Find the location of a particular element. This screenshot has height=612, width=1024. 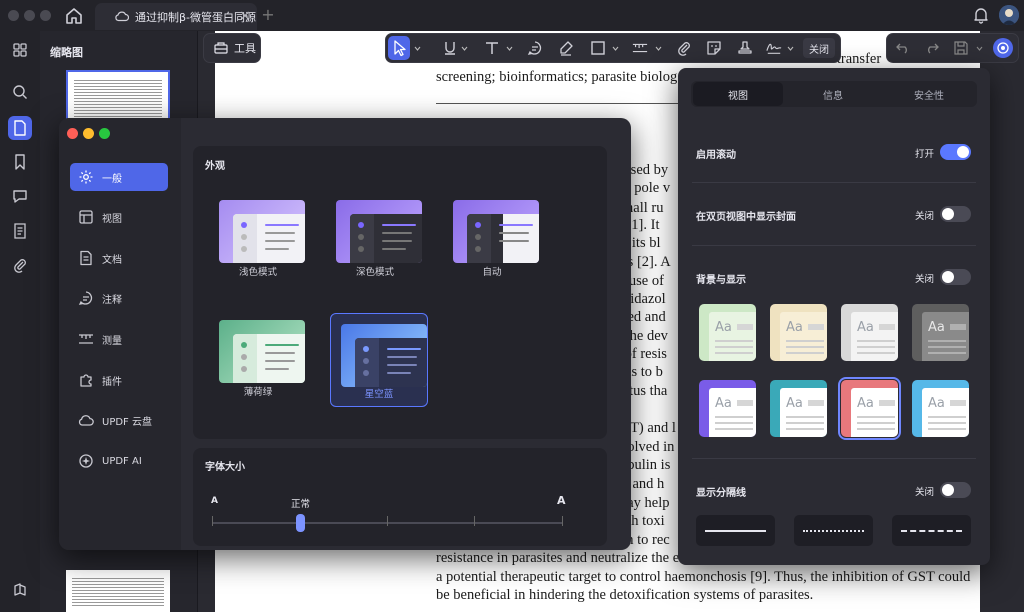

ruler-icon is located at coordinates (86, 339).